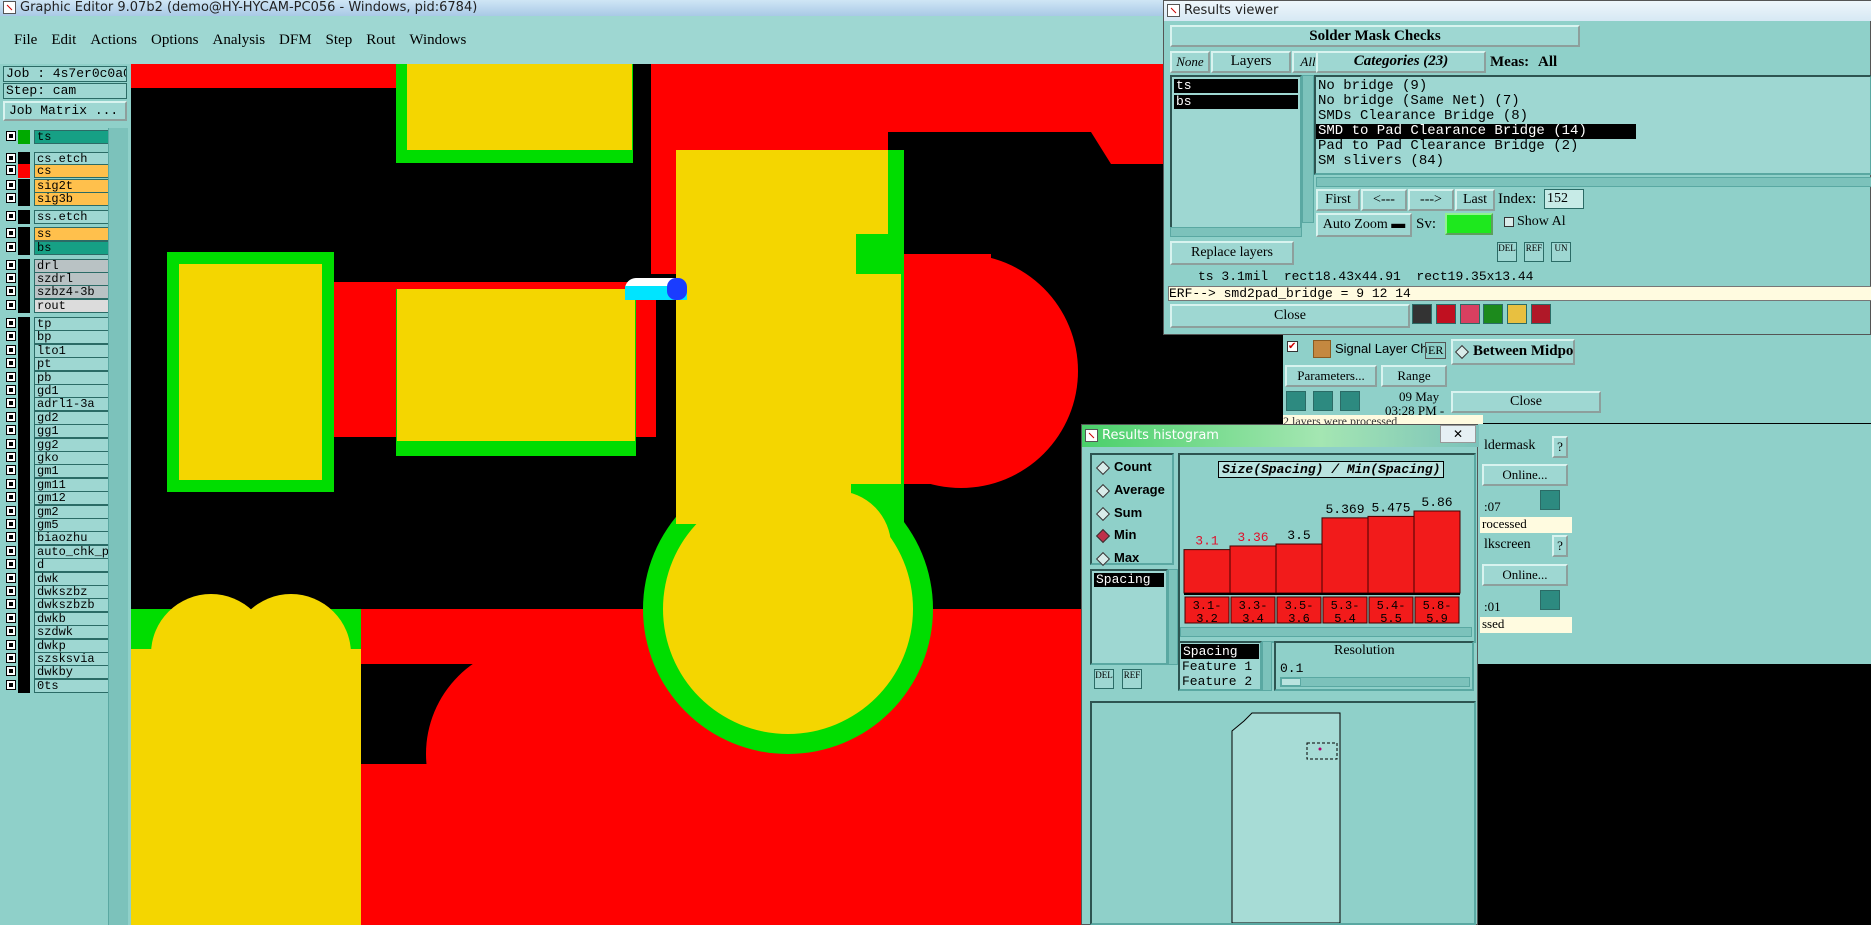  What do you see at coordinates (1526, 402) in the screenshot?
I see `between-close-button: Close` at bounding box center [1526, 402].